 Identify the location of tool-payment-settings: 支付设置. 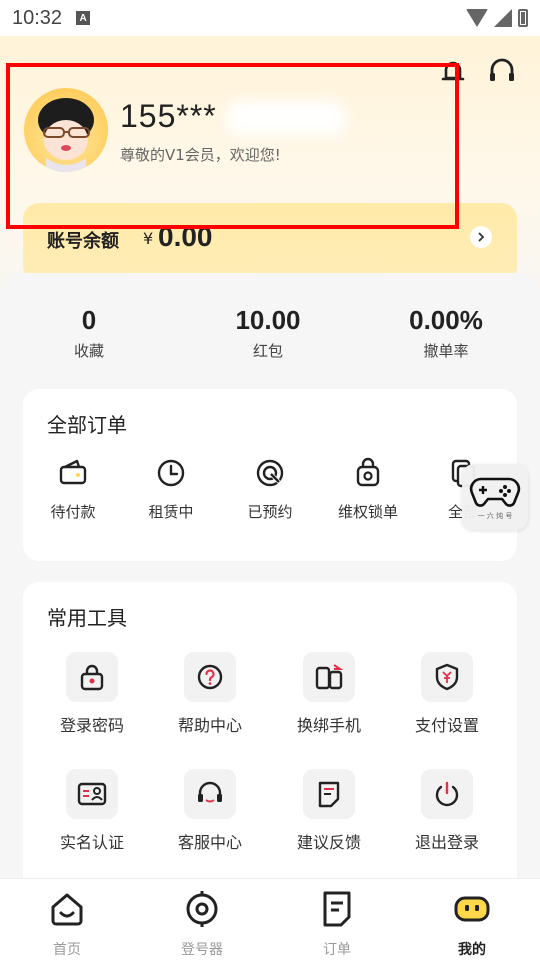
(447, 694).